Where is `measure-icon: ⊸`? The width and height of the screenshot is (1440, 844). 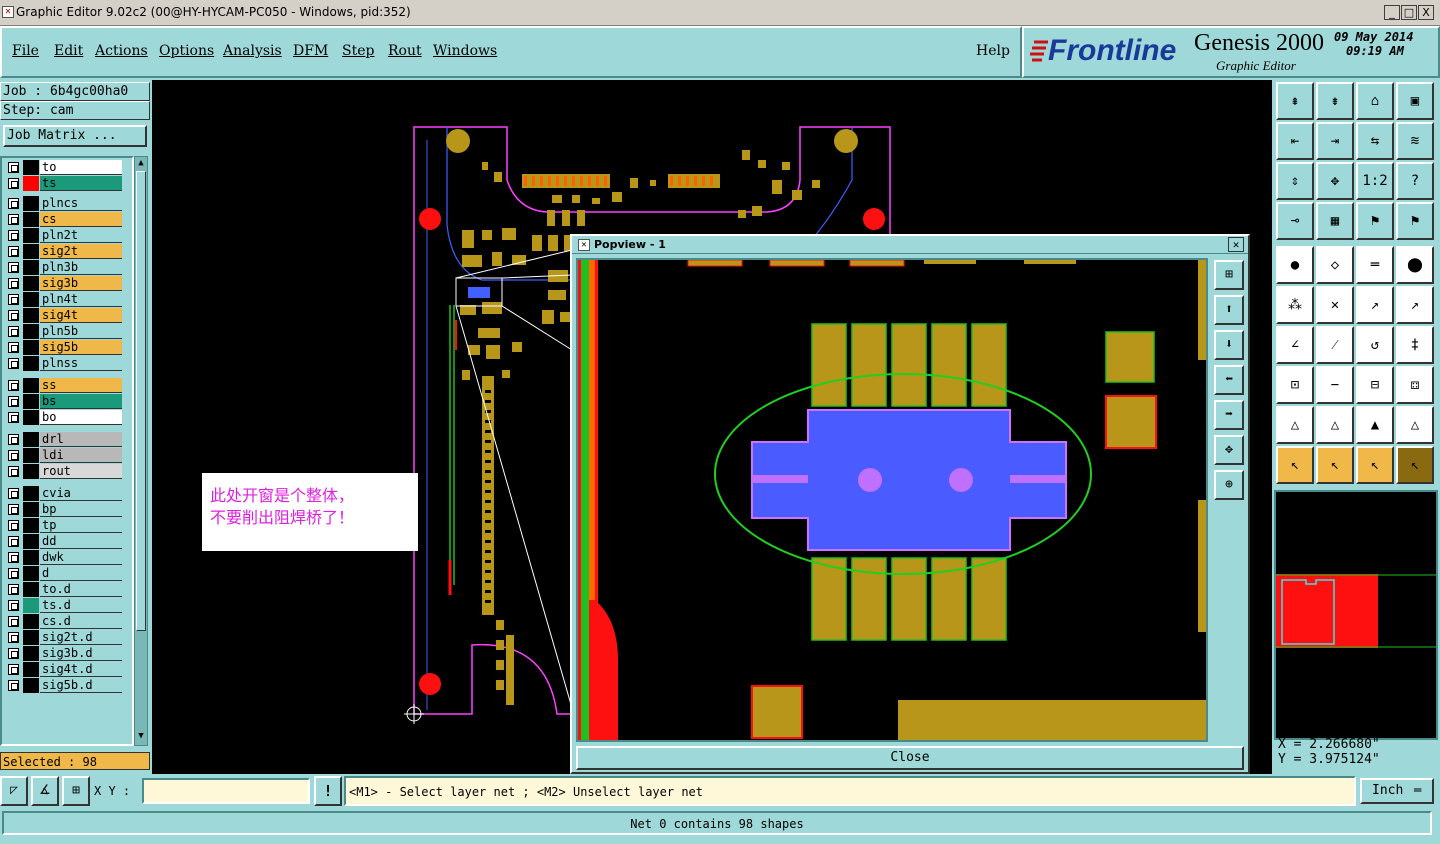
measure-icon: ⊸ is located at coordinates (1295, 221).